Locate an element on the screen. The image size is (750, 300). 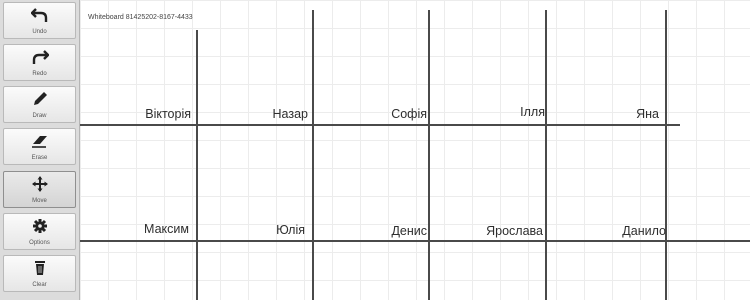
erase-button: Erase is located at coordinates (39, 146).